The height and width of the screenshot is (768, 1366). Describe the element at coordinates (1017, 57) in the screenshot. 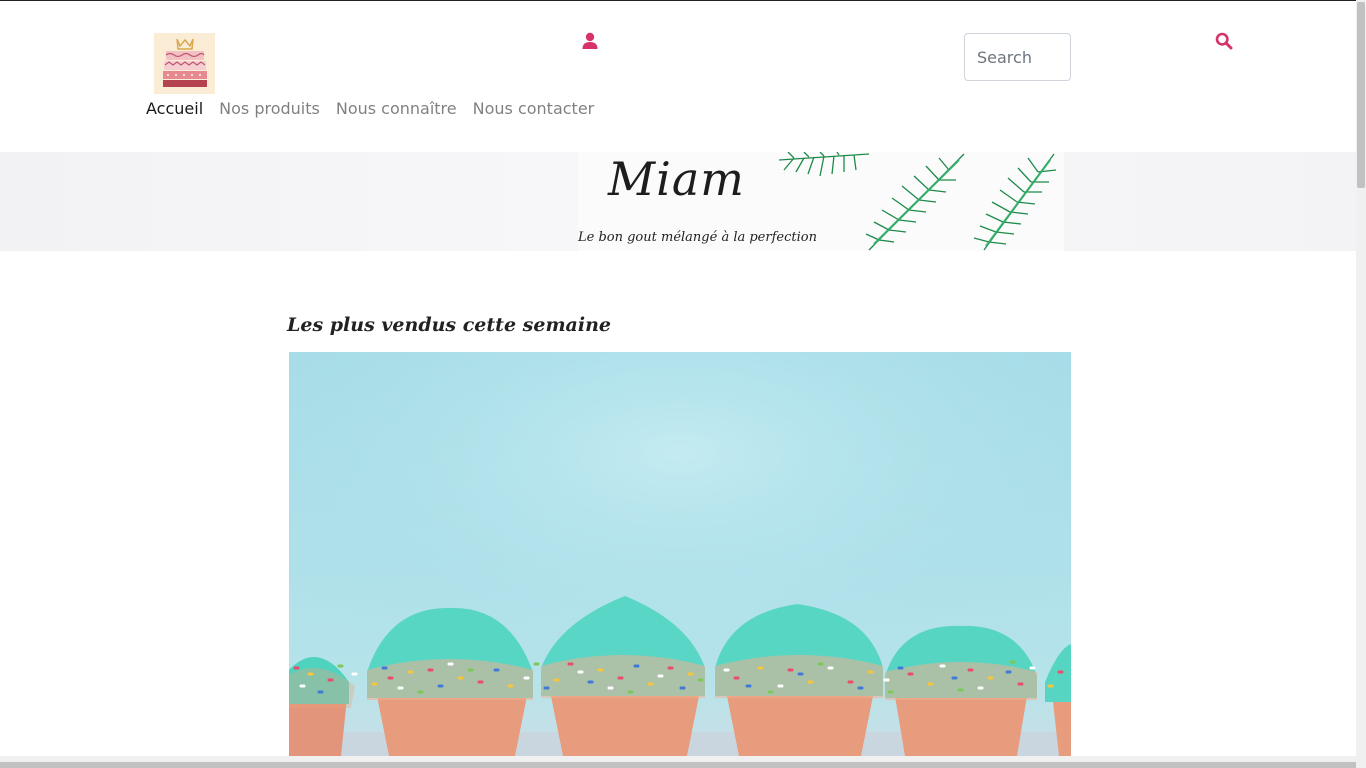

I see `search-input` at that location.